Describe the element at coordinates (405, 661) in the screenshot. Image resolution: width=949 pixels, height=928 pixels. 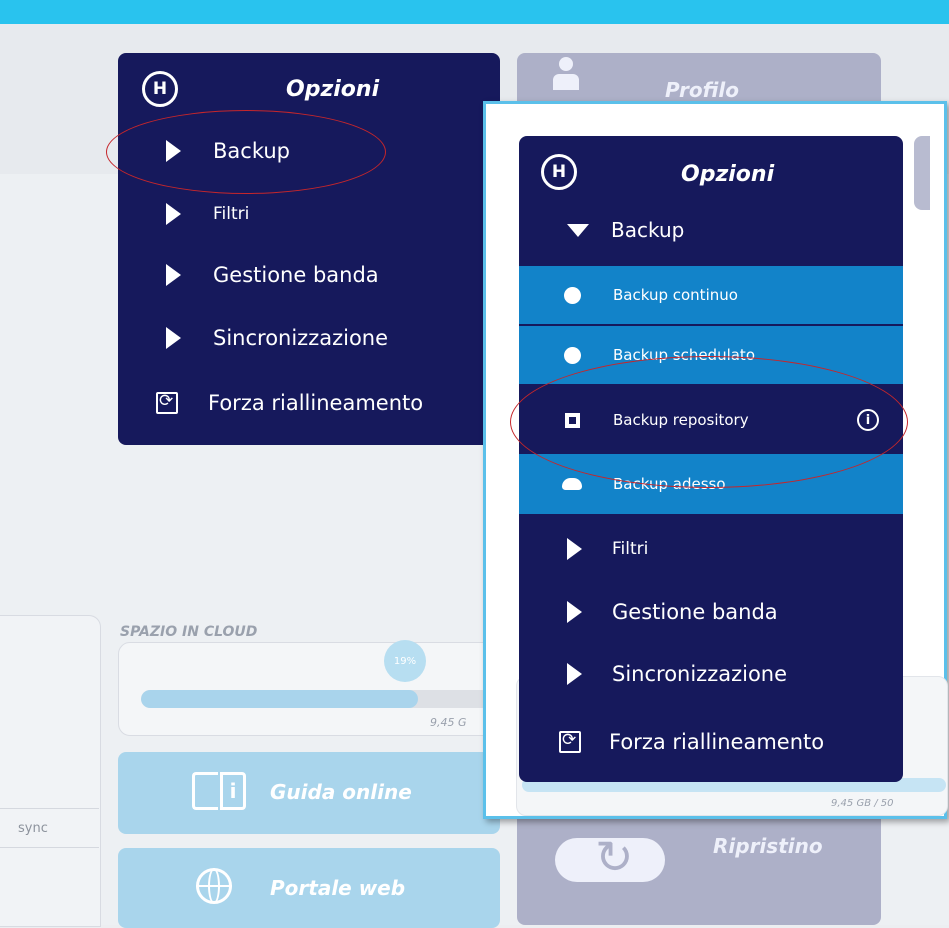
I see `cloud-usage-percent: 19%` at that location.